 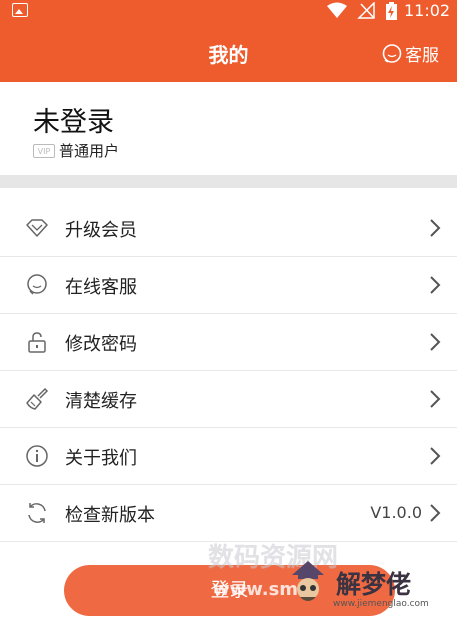 What do you see at coordinates (396, 512) in the screenshot?
I see `version-value: V1.0.0` at bounding box center [396, 512].